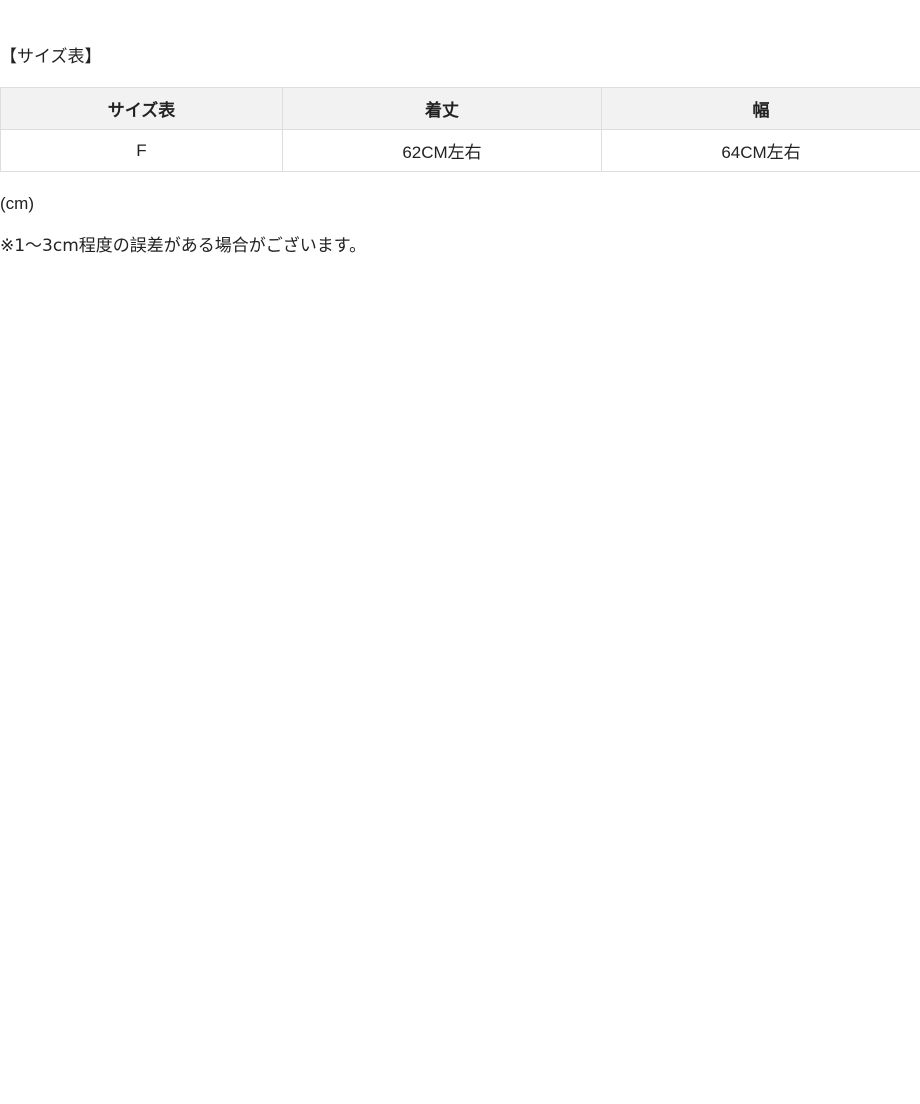  Describe the element at coordinates (760, 108) in the screenshot. I see `header-width: 幅` at that location.